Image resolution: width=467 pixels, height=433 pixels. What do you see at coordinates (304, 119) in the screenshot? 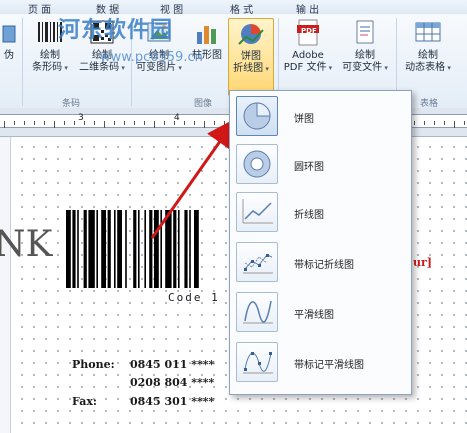
I see `menu-item-label: 饼图` at bounding box center [304, 119].